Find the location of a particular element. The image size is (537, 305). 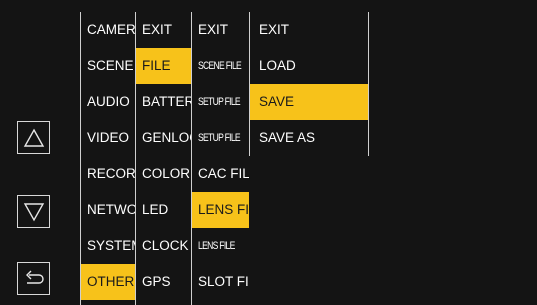

menu-item-lens-file-2: LENS FILE is located at coordinates (220, 246).